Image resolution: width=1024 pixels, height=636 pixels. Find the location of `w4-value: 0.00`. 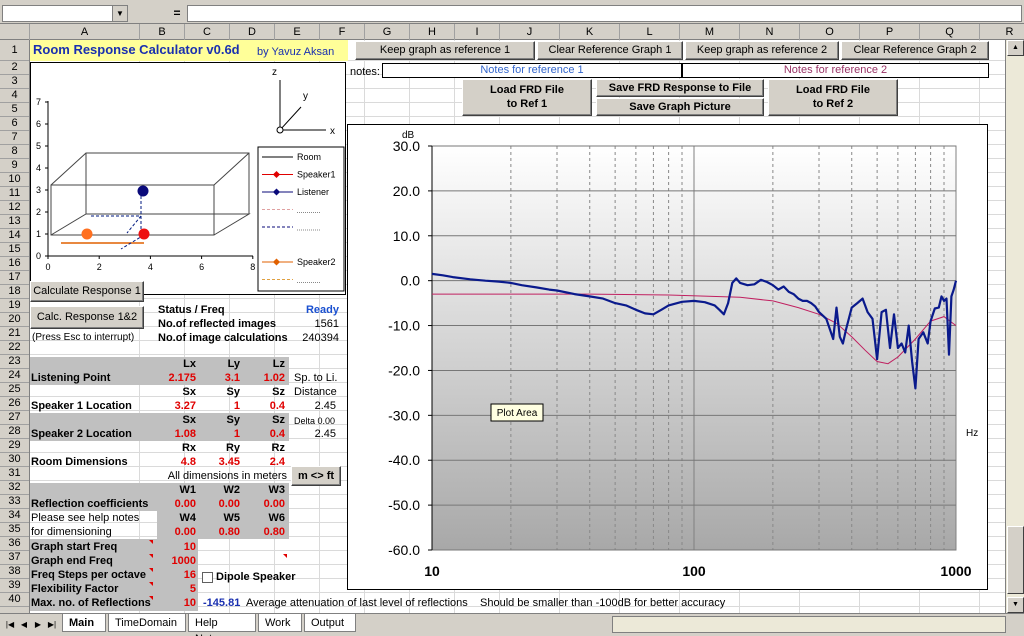

w4-value: 0.00 is located at coordinates (176, 532).